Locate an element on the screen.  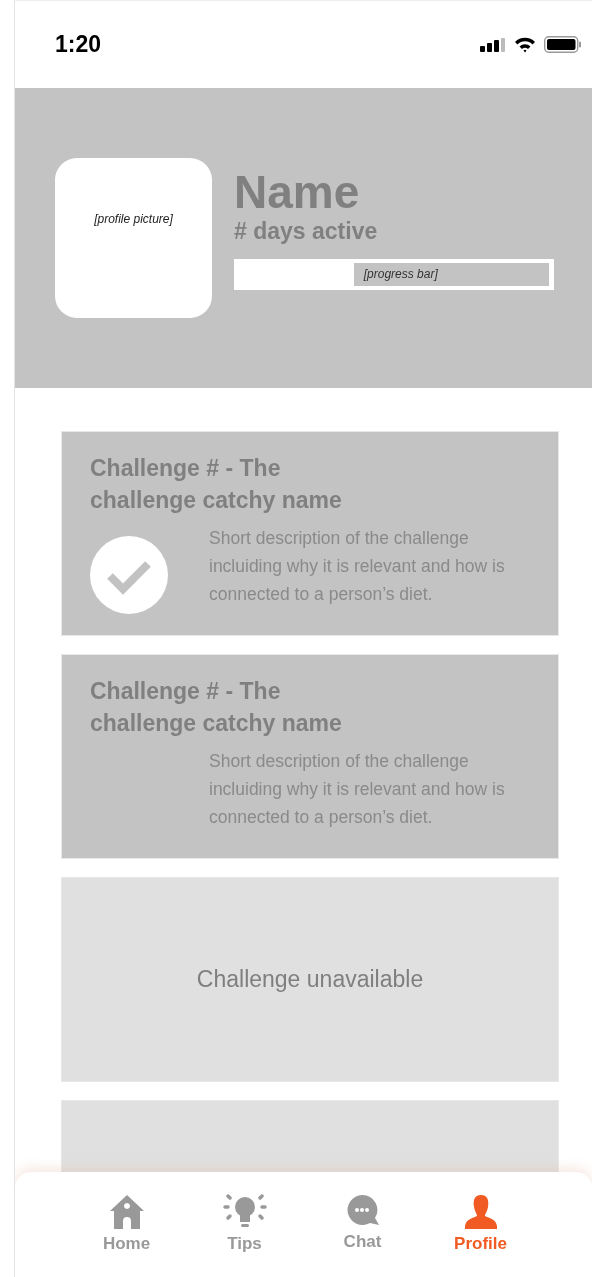
person-icon is located at coordinates (480, 1212).